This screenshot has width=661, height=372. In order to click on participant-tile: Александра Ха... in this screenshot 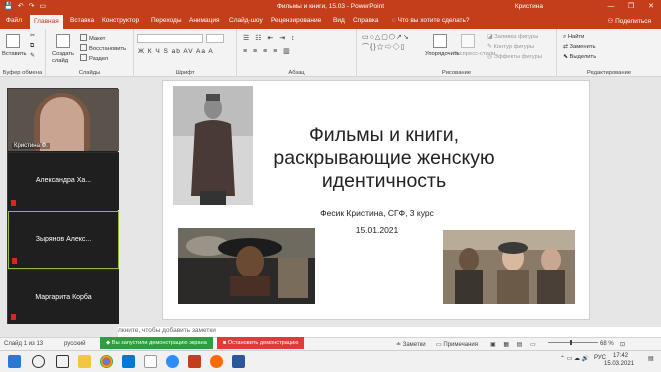, I will do `click(63, 181)`.